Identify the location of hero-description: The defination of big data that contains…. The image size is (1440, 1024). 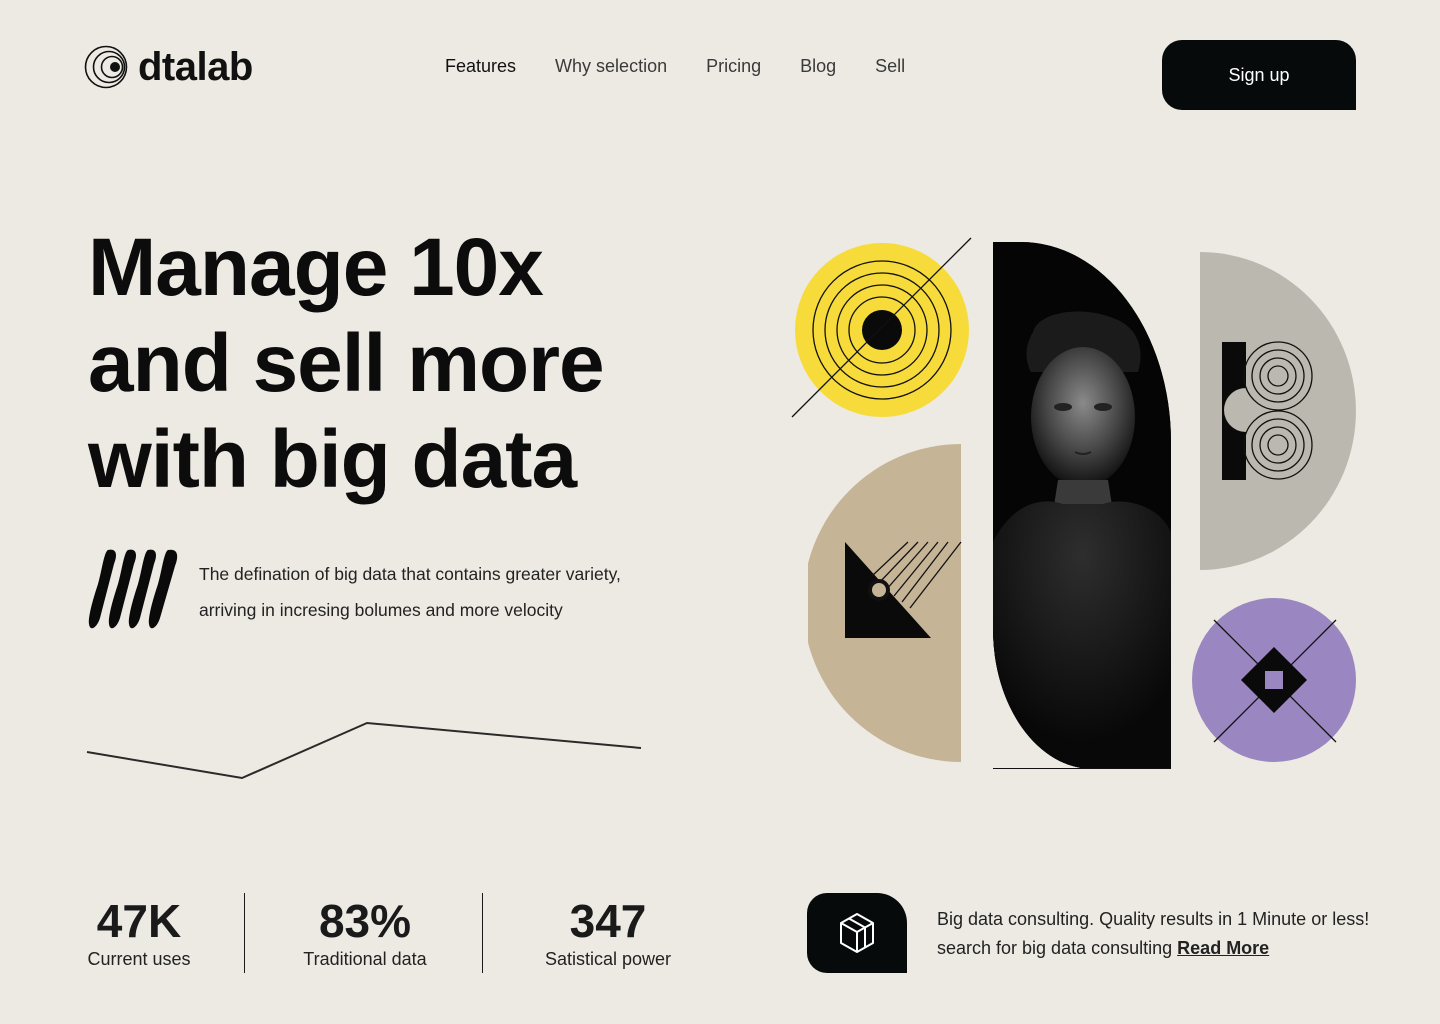
(449, 592).